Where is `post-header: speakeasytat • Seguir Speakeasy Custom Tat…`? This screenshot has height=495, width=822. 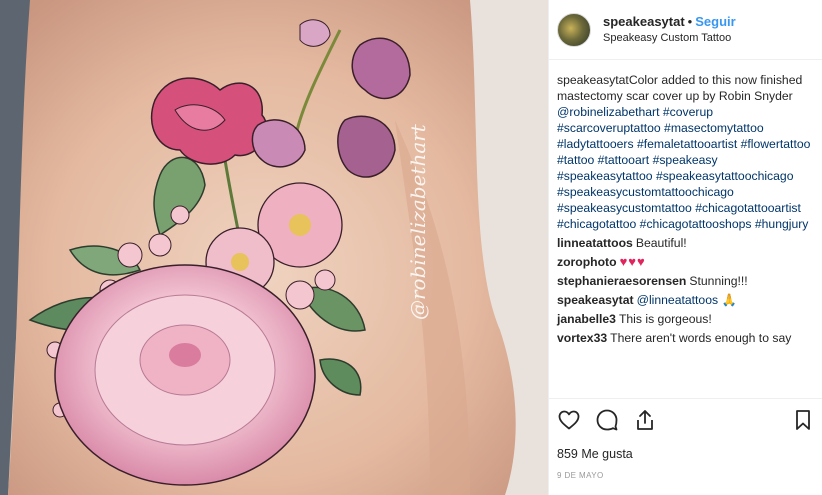 post-header: speakeasytat • Seguir Speakeasy Custom Tat… is located at coordinates (685, 30).